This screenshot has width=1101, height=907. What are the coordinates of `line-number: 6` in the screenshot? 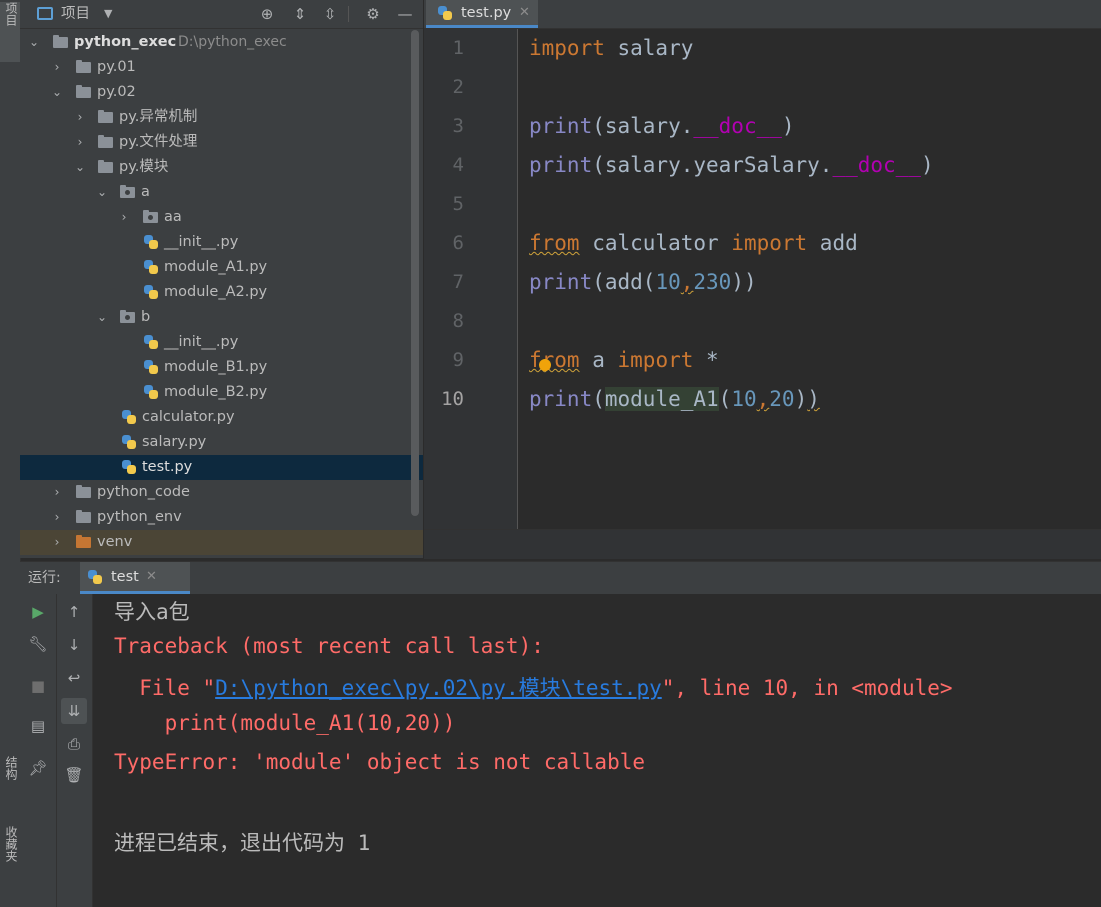 It's located at (458, 243).